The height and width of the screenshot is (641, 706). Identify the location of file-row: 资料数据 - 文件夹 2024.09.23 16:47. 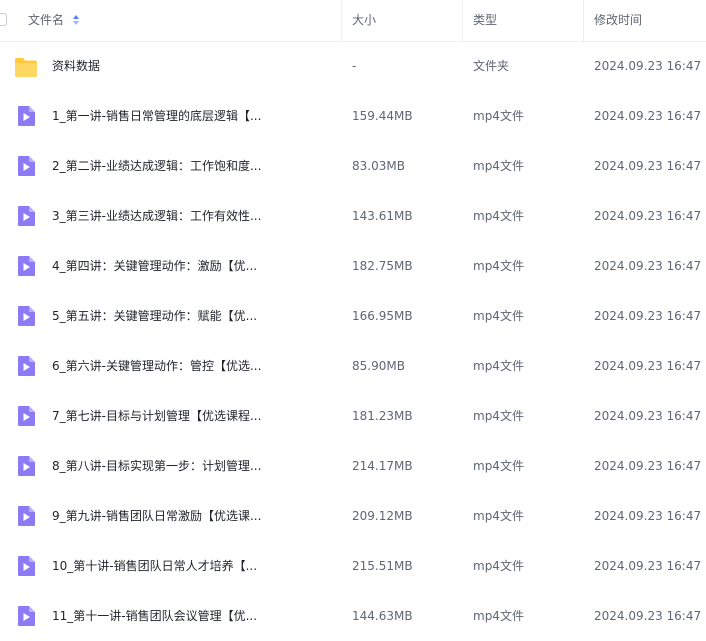
(353, 66).